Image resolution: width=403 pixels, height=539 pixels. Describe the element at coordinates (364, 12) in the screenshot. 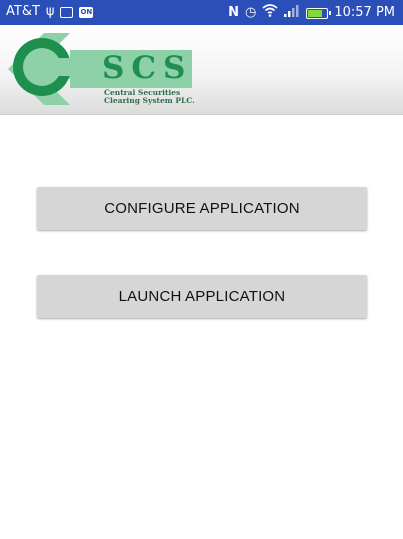

I see `clock-label: 10:57 PM` at that location.